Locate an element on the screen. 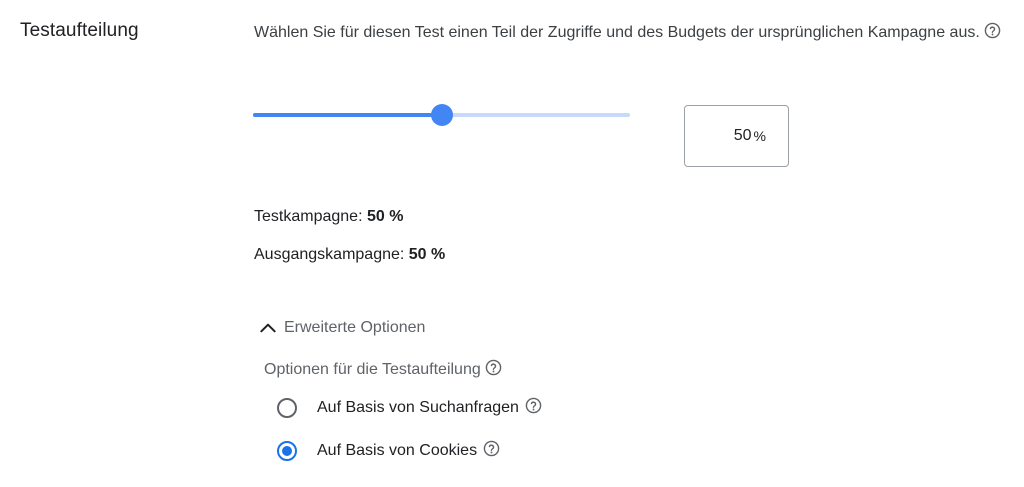  split-percent-value: 50 is located at coordinates (742, 135).